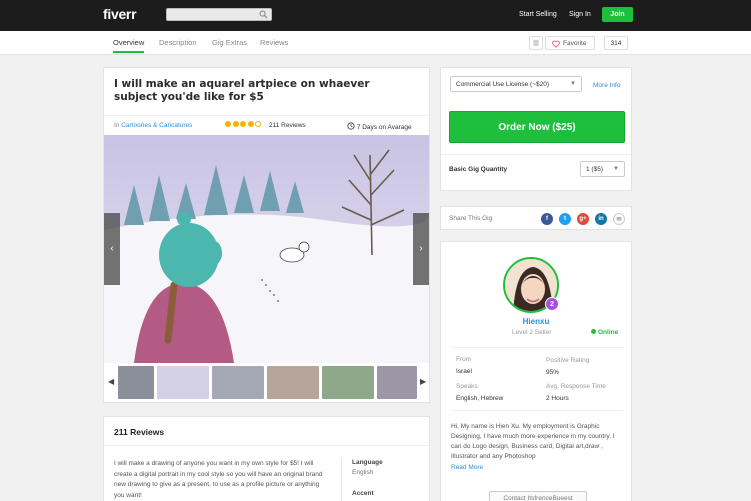  What do you see at coordinates (565, 219) in the screenshot?
I see `twitter-icon: t` at bounding box center [565, 219].